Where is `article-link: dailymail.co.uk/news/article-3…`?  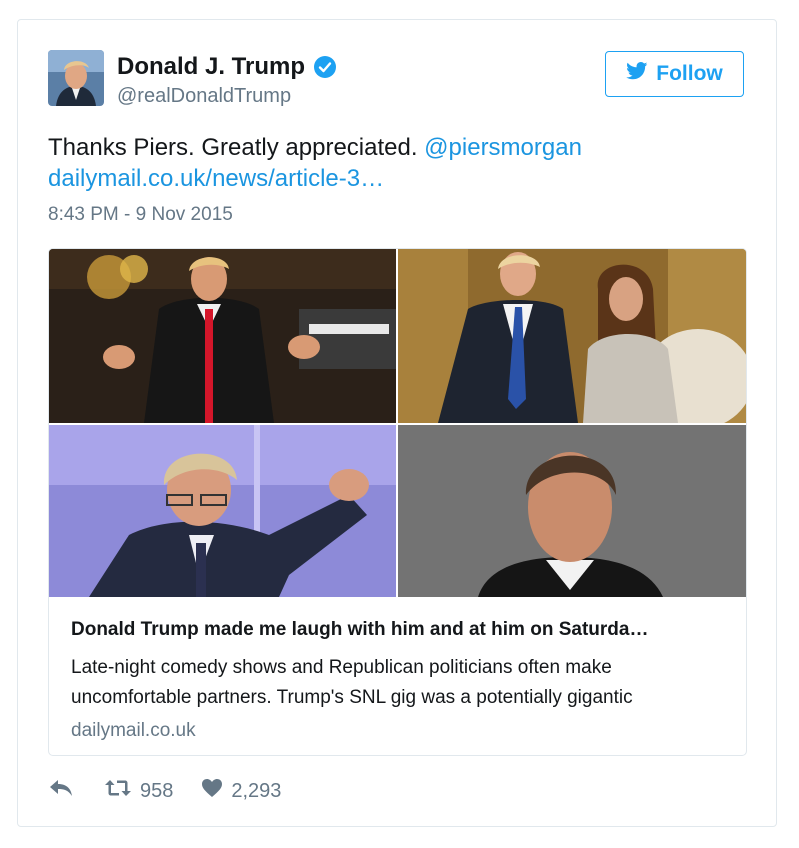
article-link: dailymail.co.uk/news/article-3… is located at coordinates (216, 178).